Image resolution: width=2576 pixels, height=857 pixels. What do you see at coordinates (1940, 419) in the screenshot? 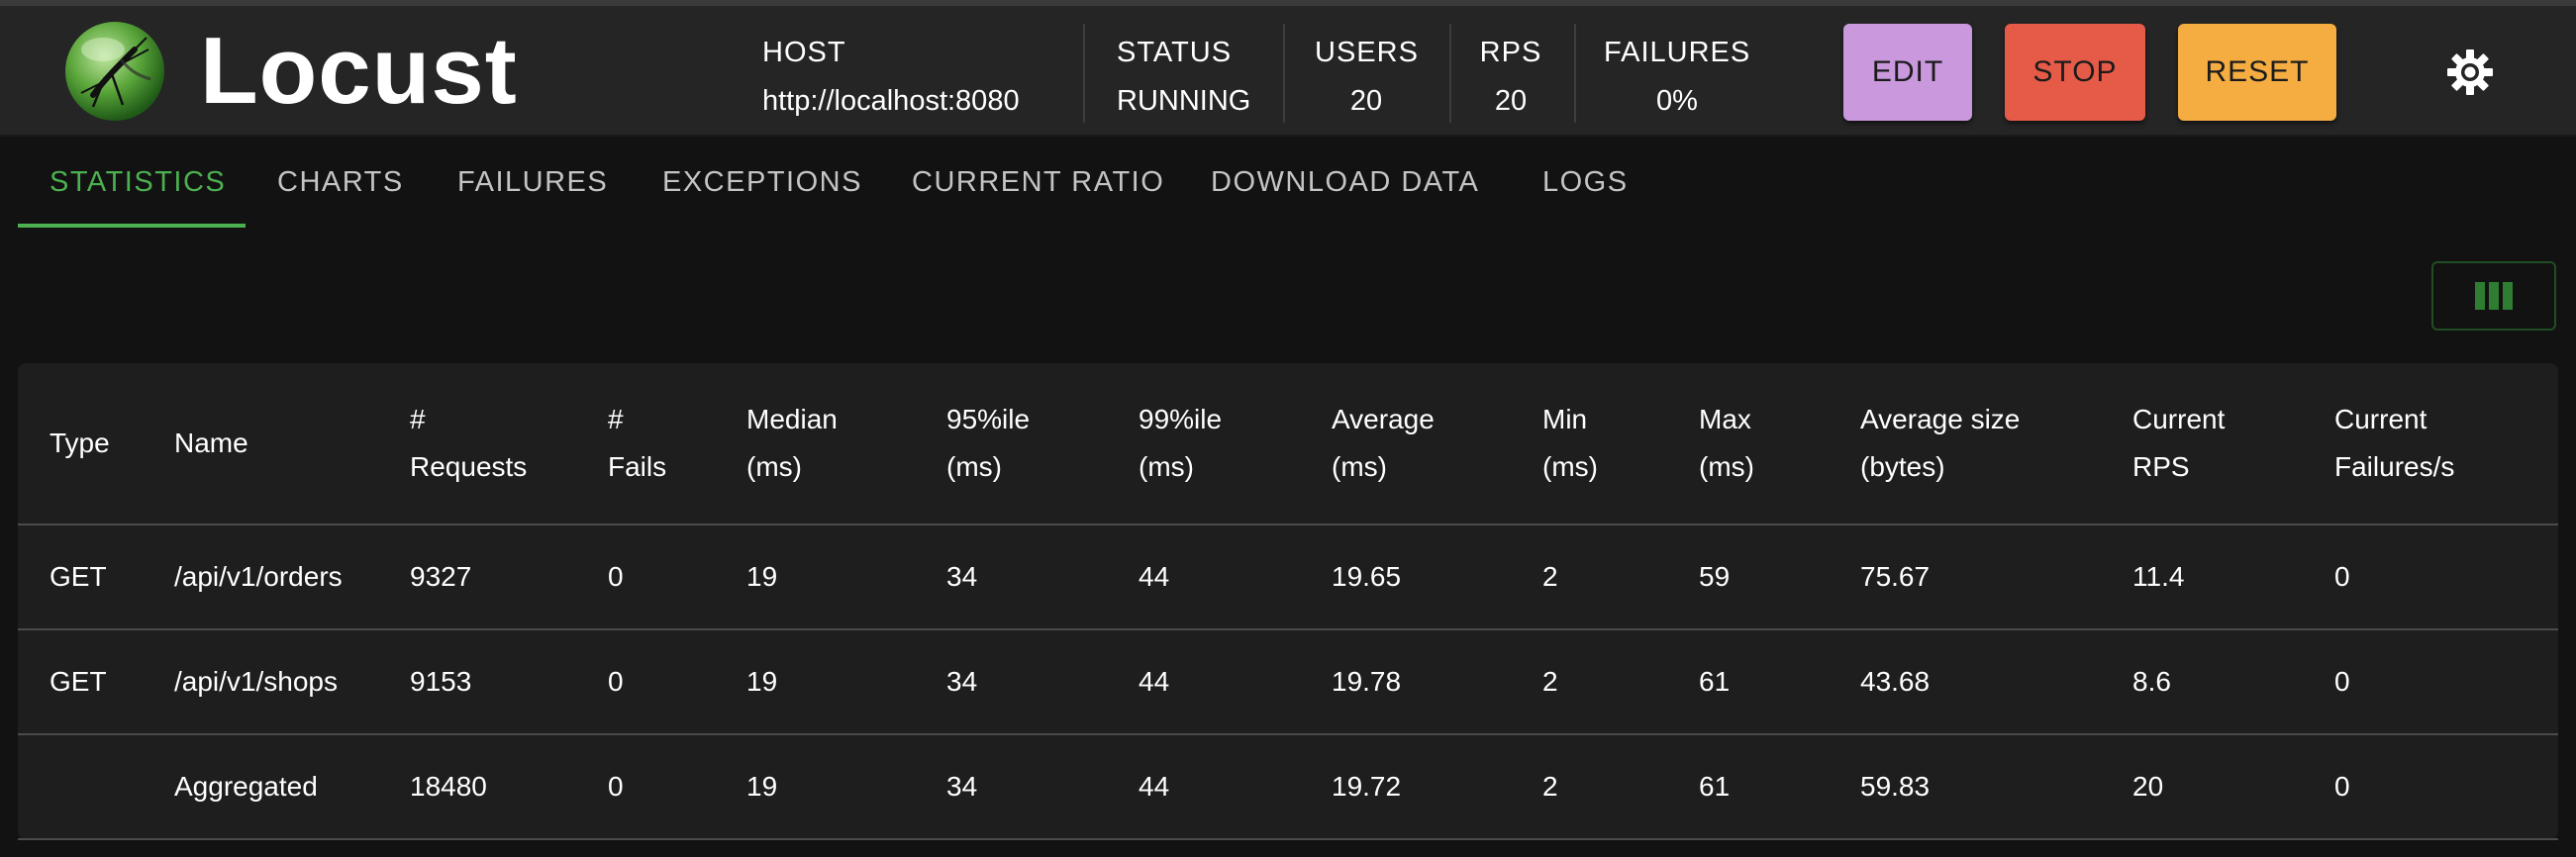
I see `header-line: Average size` at bounding box center [1940, 419].